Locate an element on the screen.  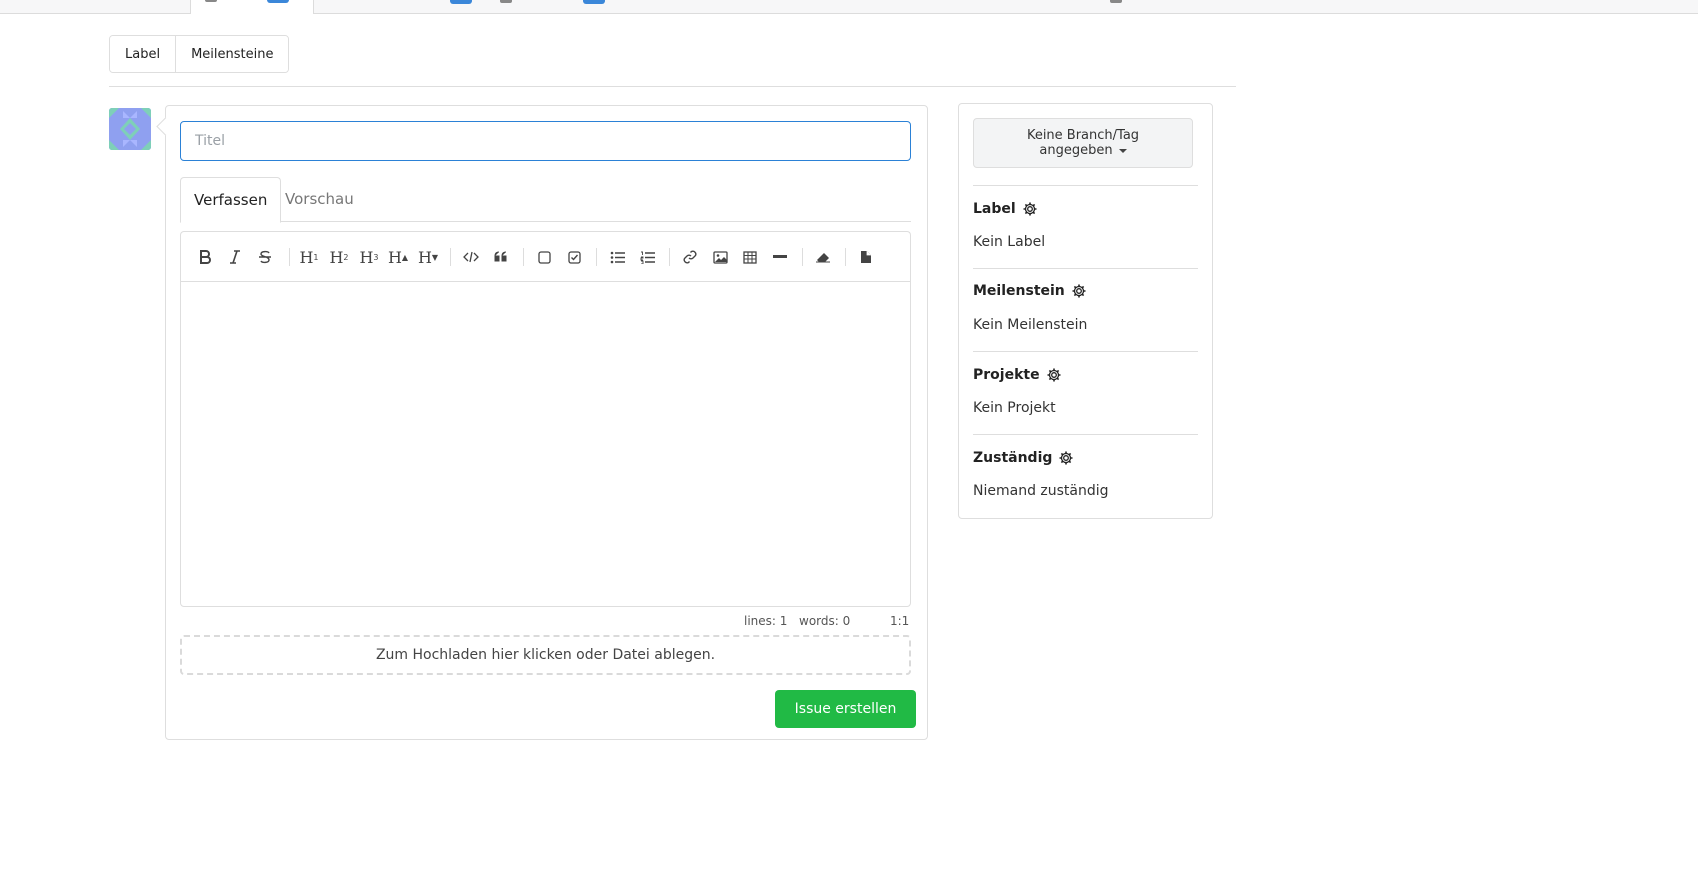
strikethrough-icon is located at coordinates (265, 257).